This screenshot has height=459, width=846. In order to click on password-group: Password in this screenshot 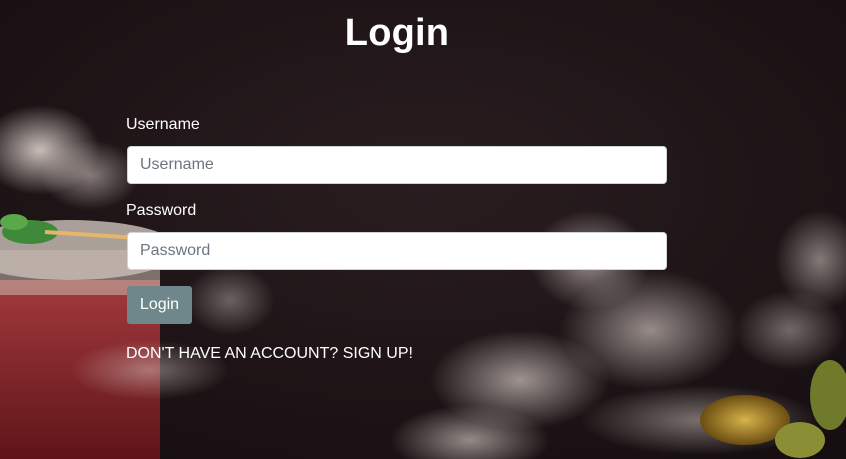, I will do `click(396, 235)`.